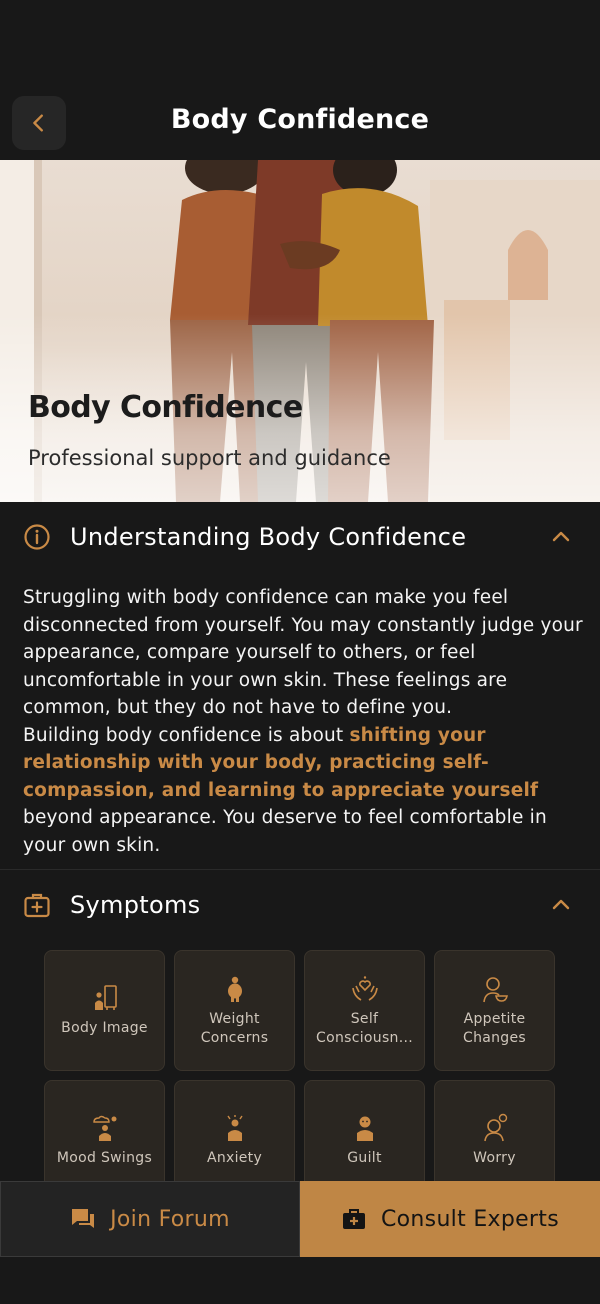 The image size is (600, 1304). I want to click on hero-title: Body Confidence, so click(165, 407).